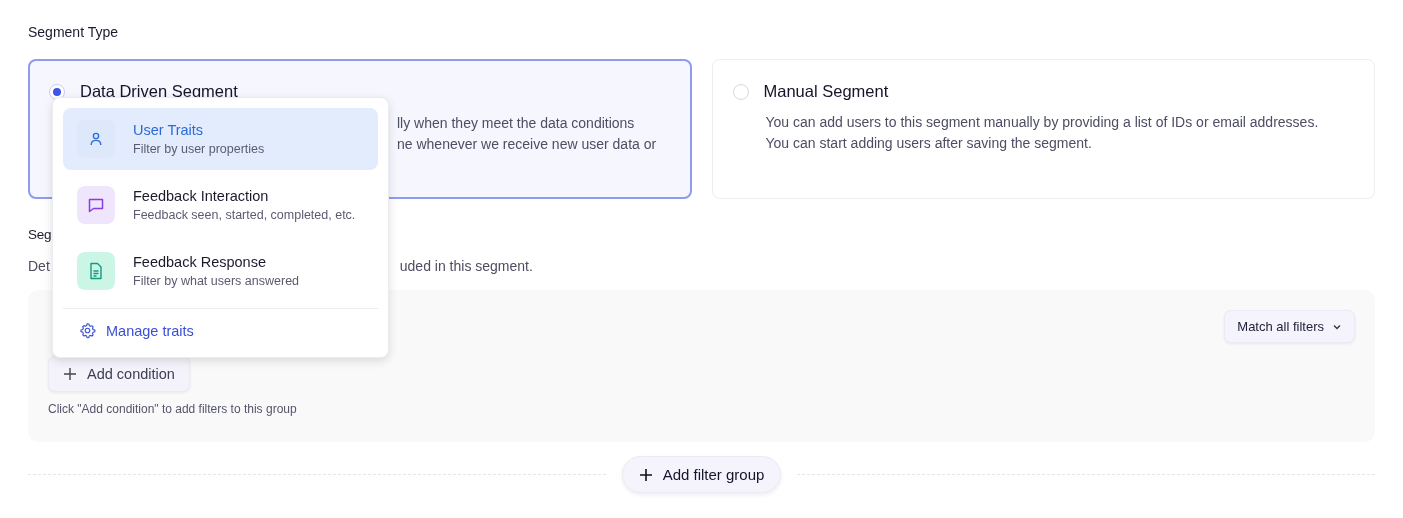 The image size is (1403, 518). Describe the element at coordinates (96, 271) in the screenshot. I see `document-icon` at that location.